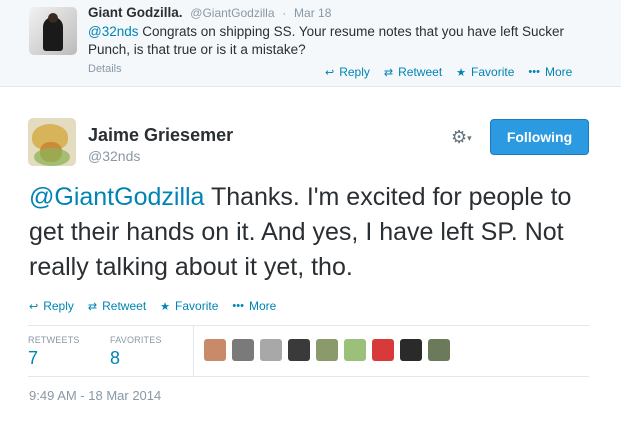  What do you see at coordinates (232, 13) in the screenshot?
I see `parent-author-handle: @GiantGodzilla` at bounding box center [232, 13].